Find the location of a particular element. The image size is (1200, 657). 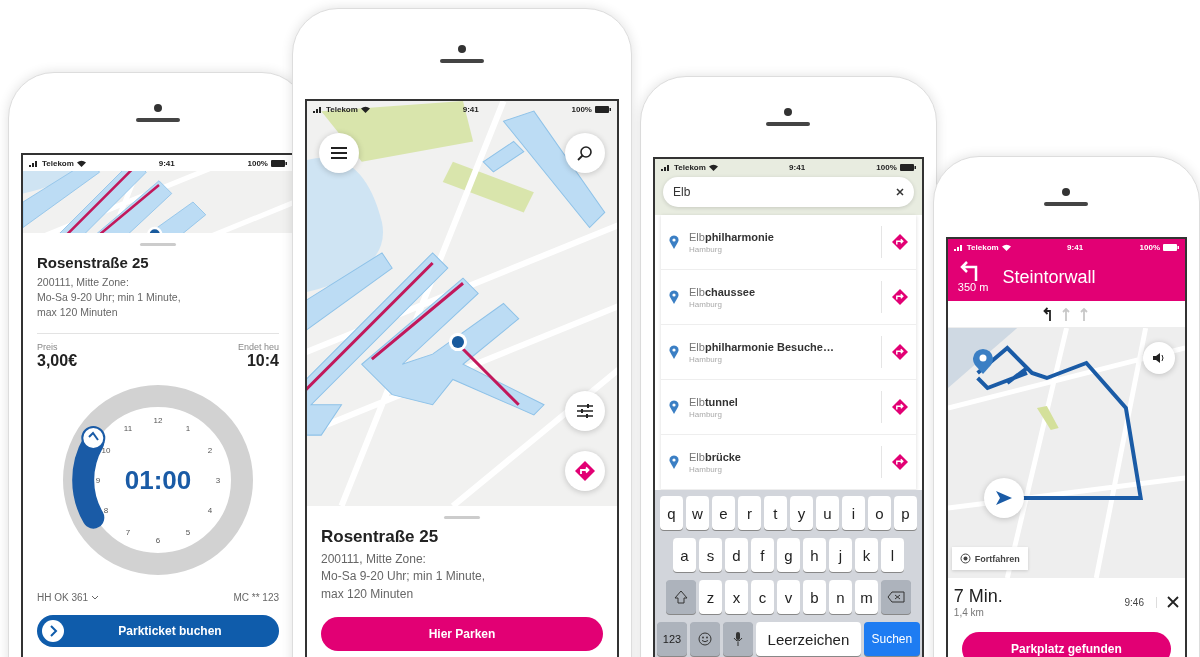

shift-key is located at coordinates (680, 597).